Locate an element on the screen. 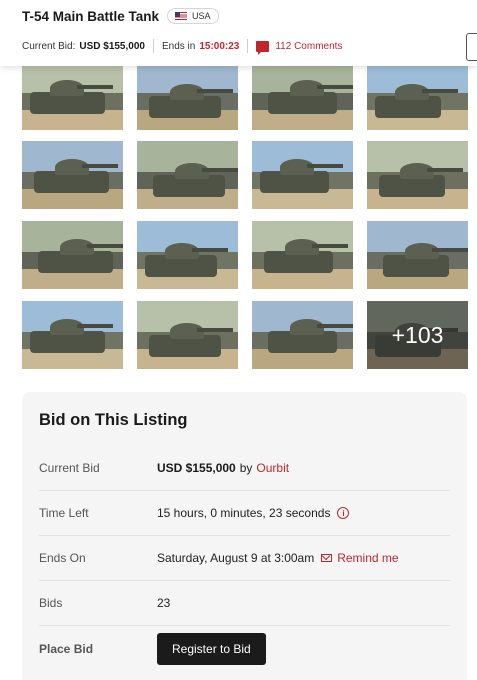  time-left-row-value: 15 hours, 0 minutes, 23 seconds i is located at coordinates (253, 513).